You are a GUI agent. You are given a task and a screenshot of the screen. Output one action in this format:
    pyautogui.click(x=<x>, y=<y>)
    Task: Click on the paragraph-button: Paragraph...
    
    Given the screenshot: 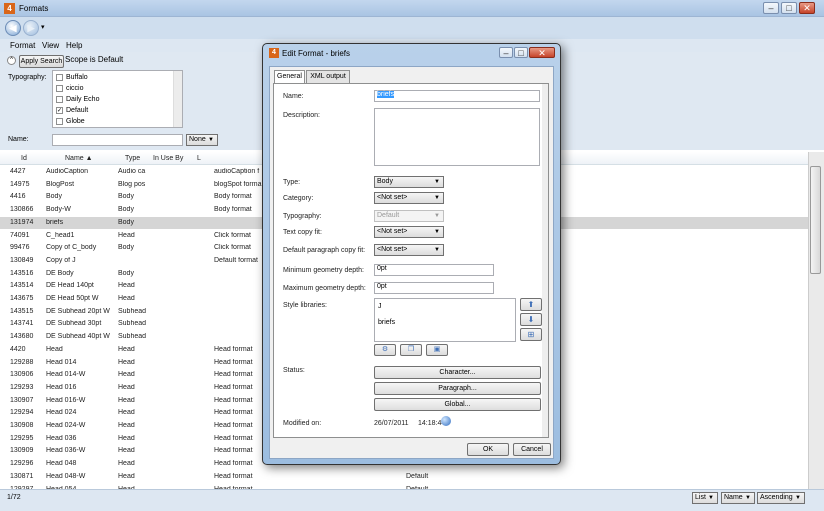 What is the action you would take?
    pyautogui.click(x=457, y=388)
    